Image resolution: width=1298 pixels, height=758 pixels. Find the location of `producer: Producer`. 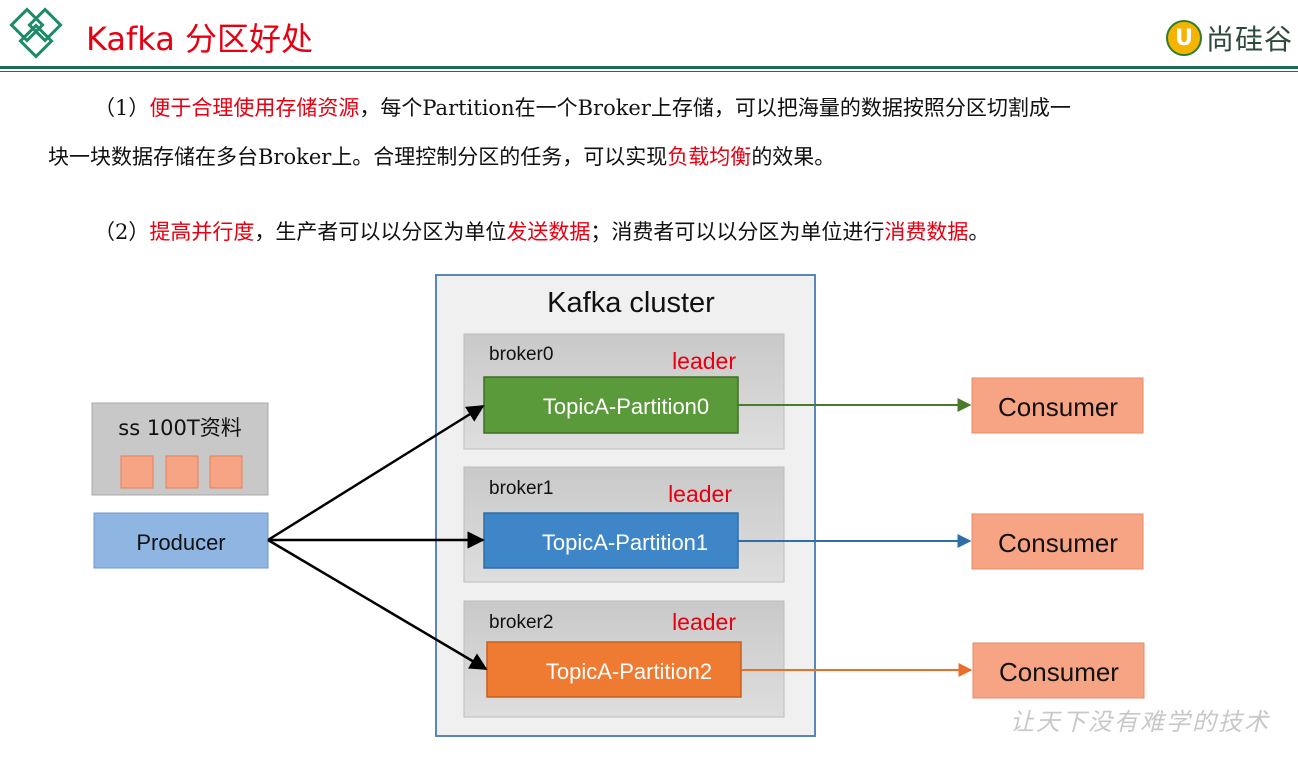

producer: Producer is located at coordinates (181, 540).